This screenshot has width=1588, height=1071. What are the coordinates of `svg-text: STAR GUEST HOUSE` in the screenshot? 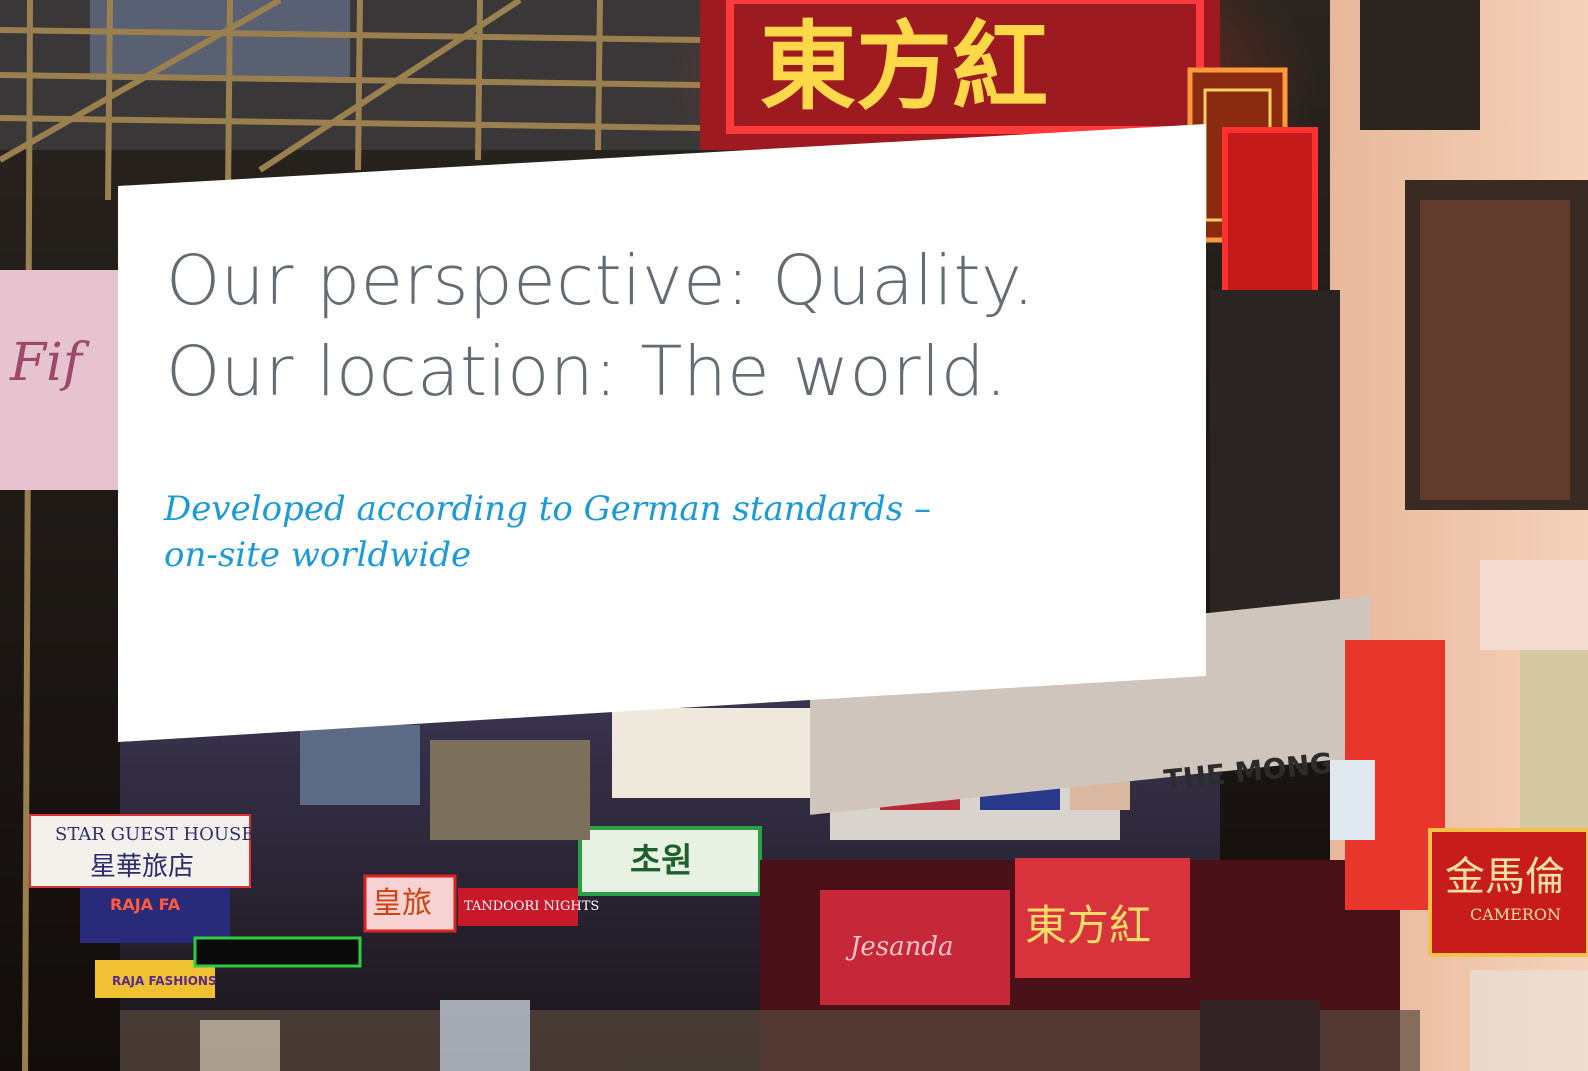 It's located at (154, 834).